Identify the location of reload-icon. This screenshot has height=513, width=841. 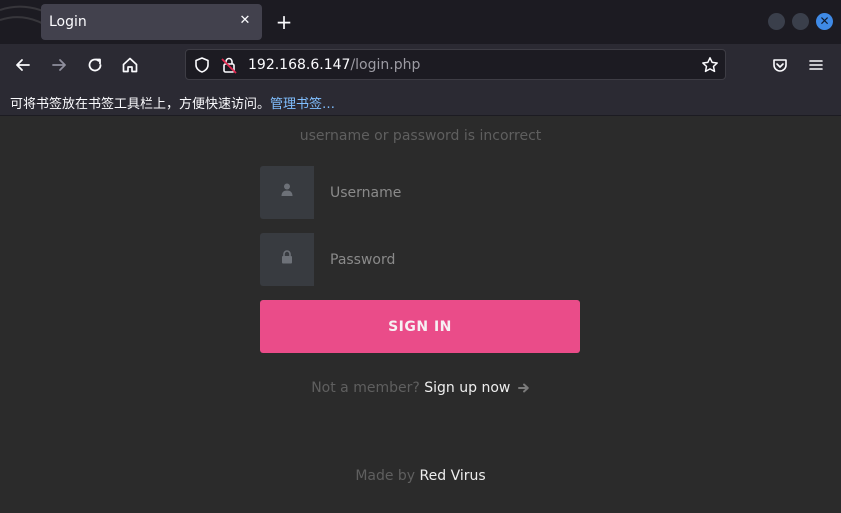
(95, 65).